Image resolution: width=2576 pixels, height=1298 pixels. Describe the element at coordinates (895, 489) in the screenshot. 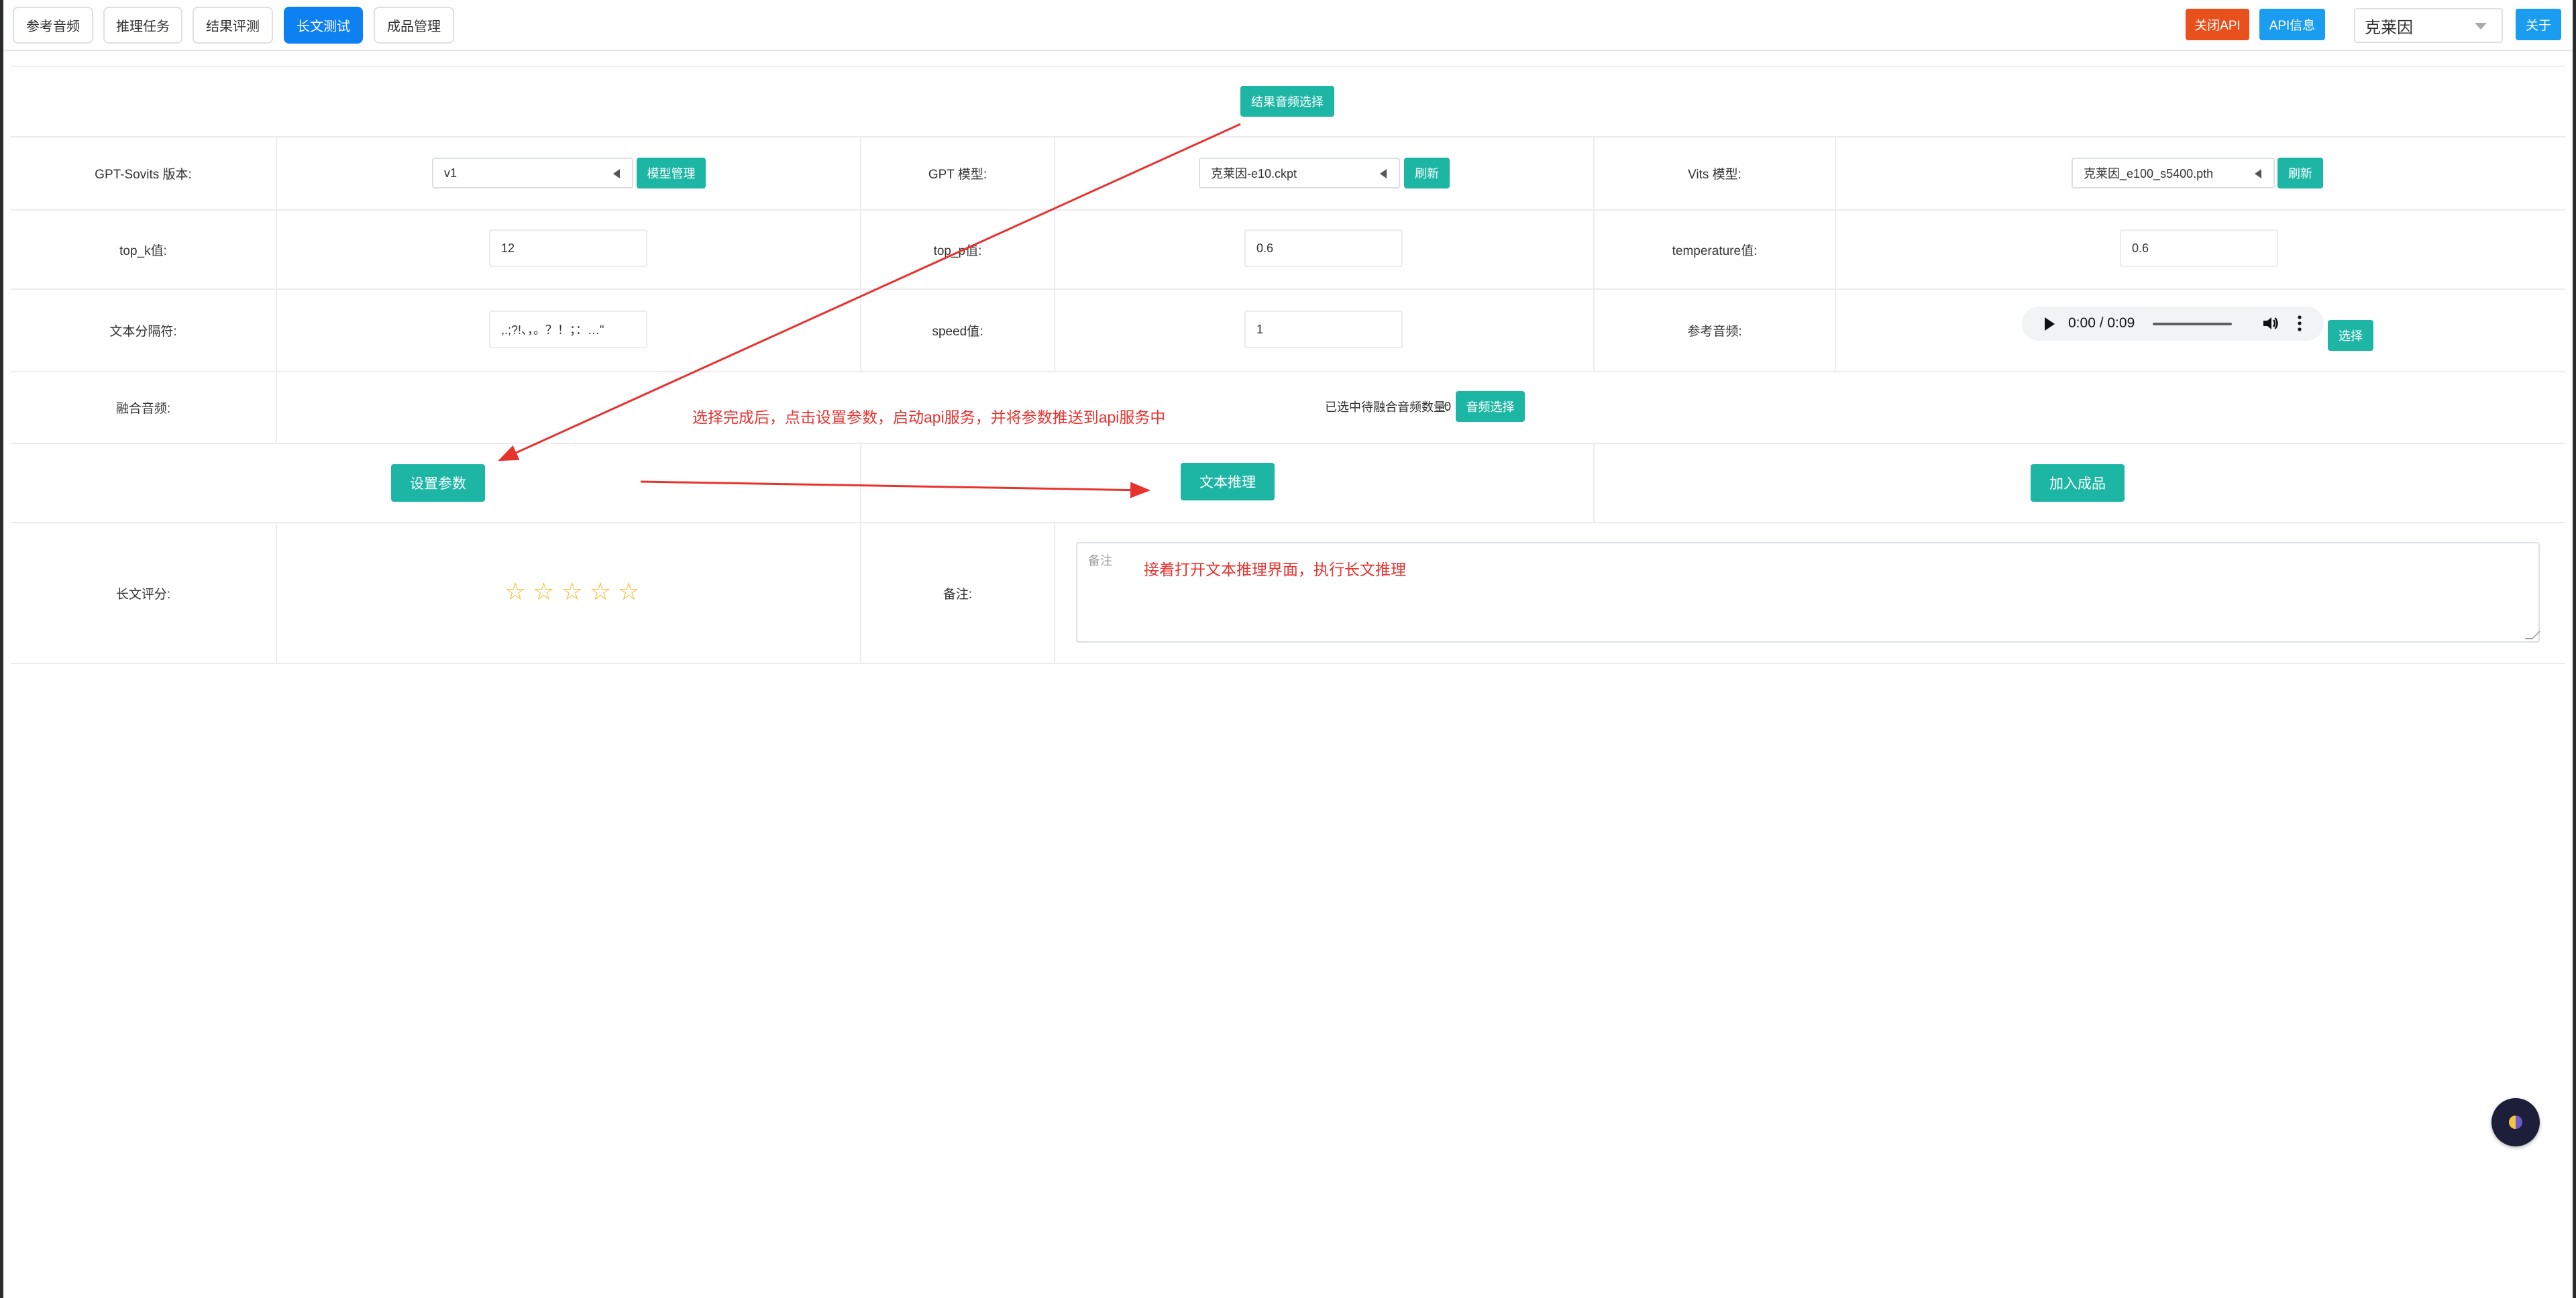

I see `arrow-to-text-inference` at that location.